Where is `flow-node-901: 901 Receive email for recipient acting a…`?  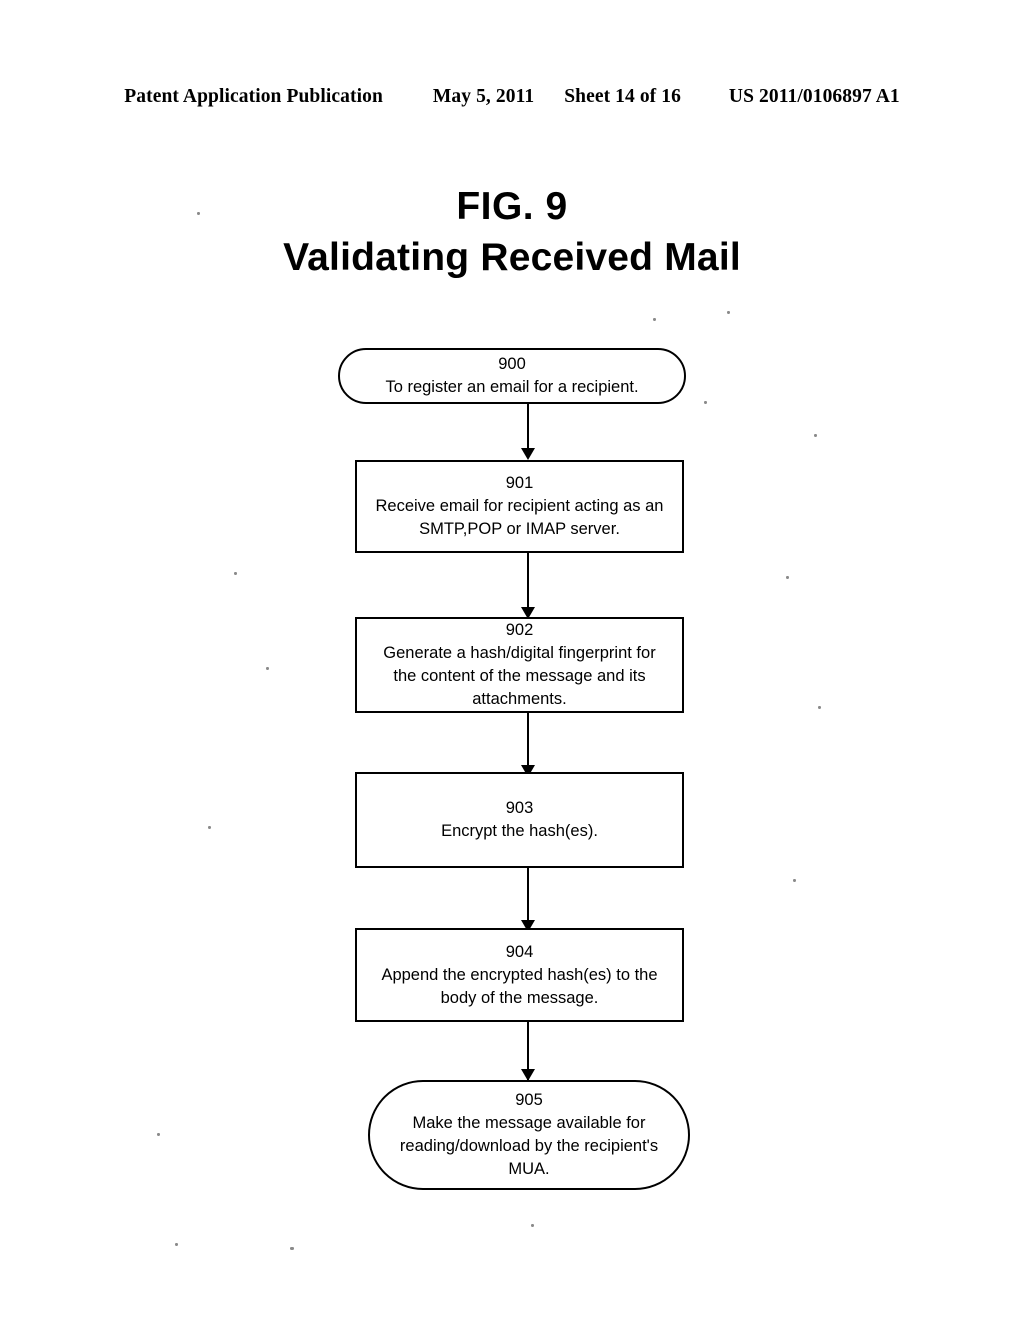
flow-node-901: 901 Receive email for recipient acting a… is located at coordinates (519, 506).